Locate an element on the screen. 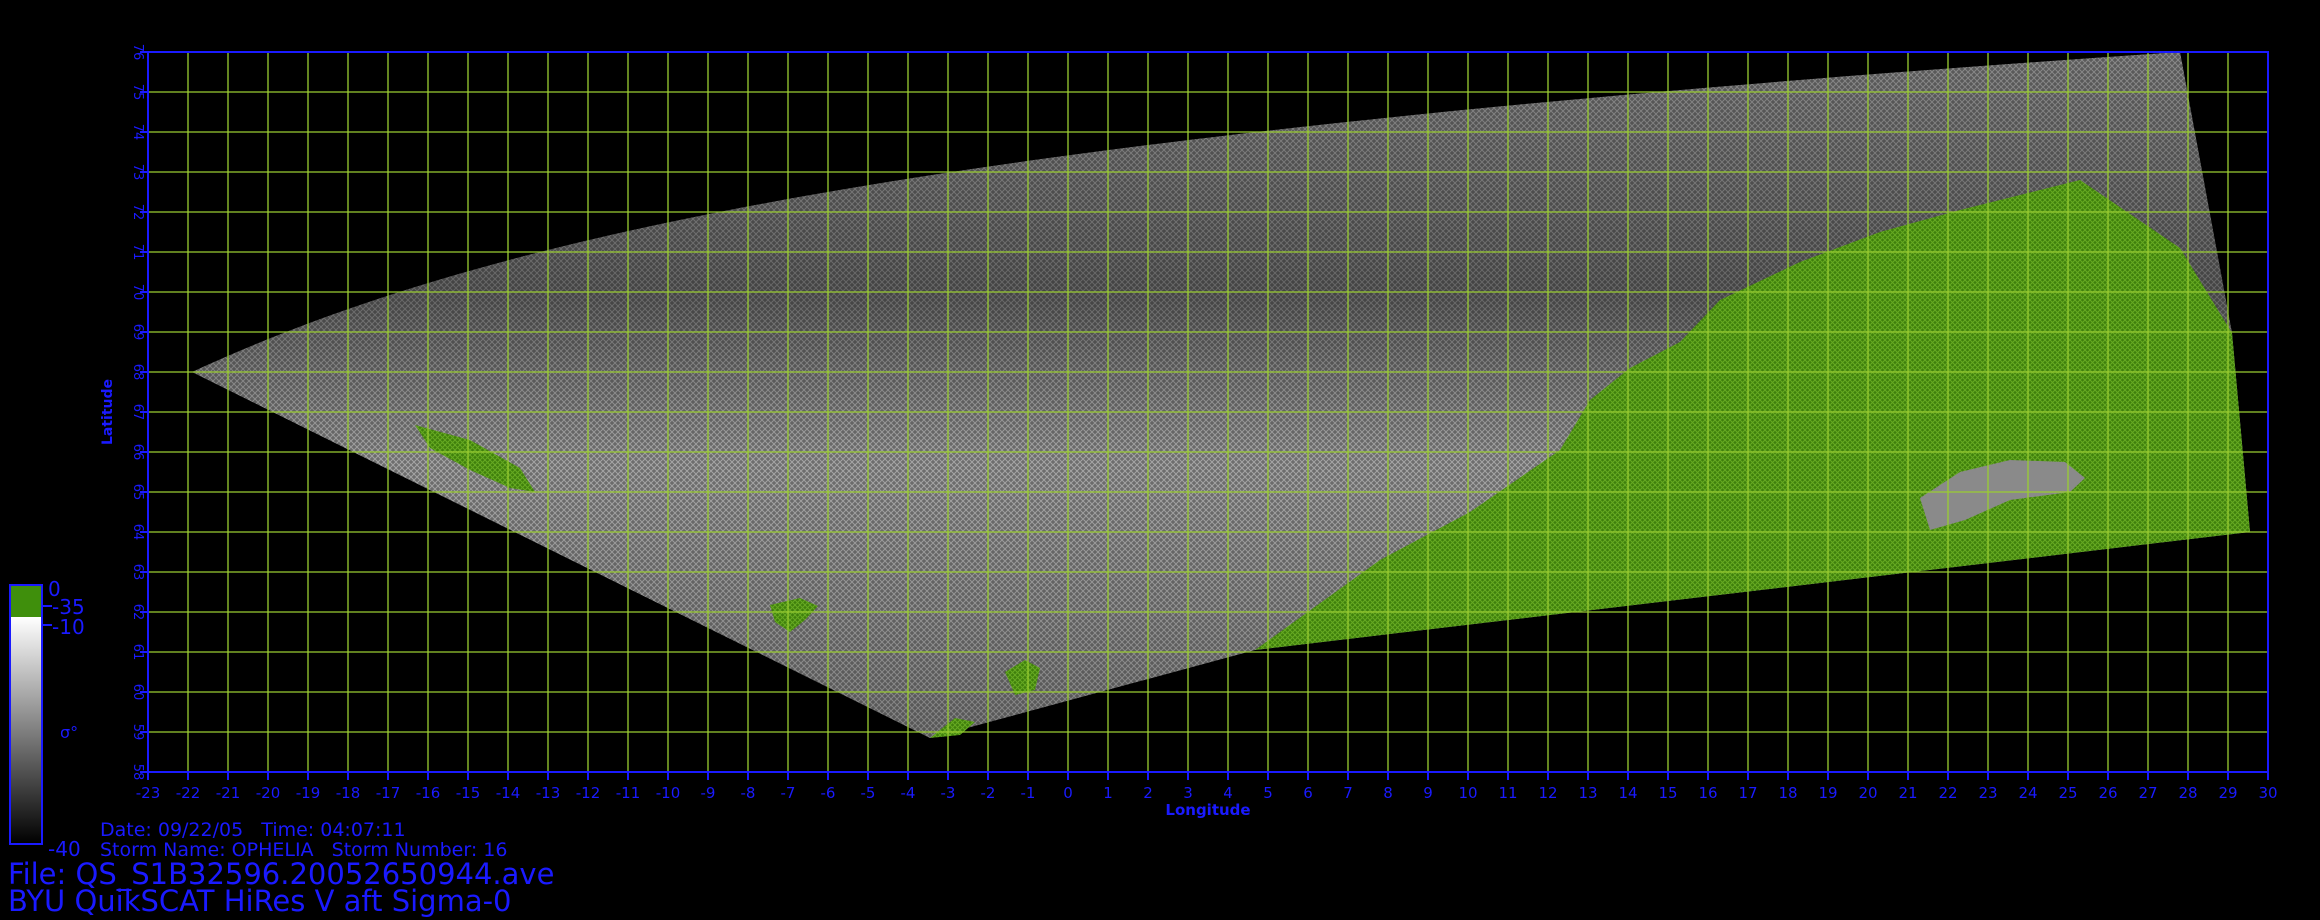  x-tick-label: 25 is located at coordinates (2067, 793).